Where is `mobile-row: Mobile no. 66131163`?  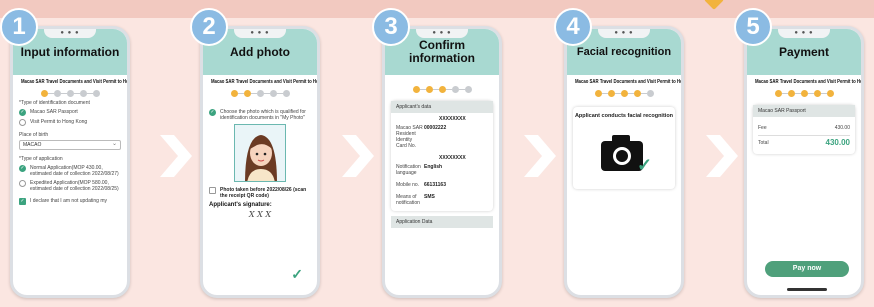
mobile-row: Mobile no. 66131163 is located at coordinates (421, 185).